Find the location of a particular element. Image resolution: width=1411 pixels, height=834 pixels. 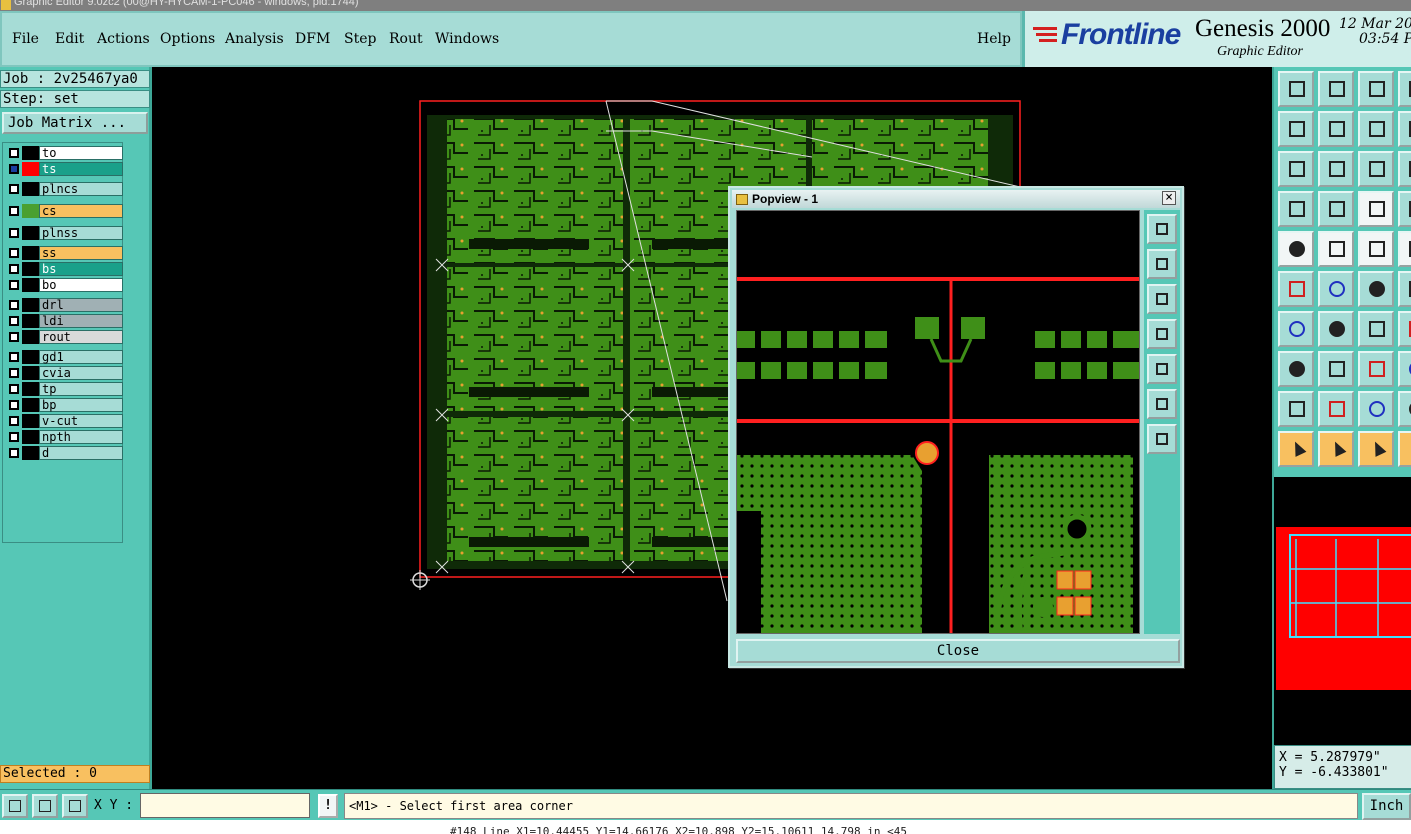

layer-row-v-cut: v-cut is located at coordinates (64, 421).